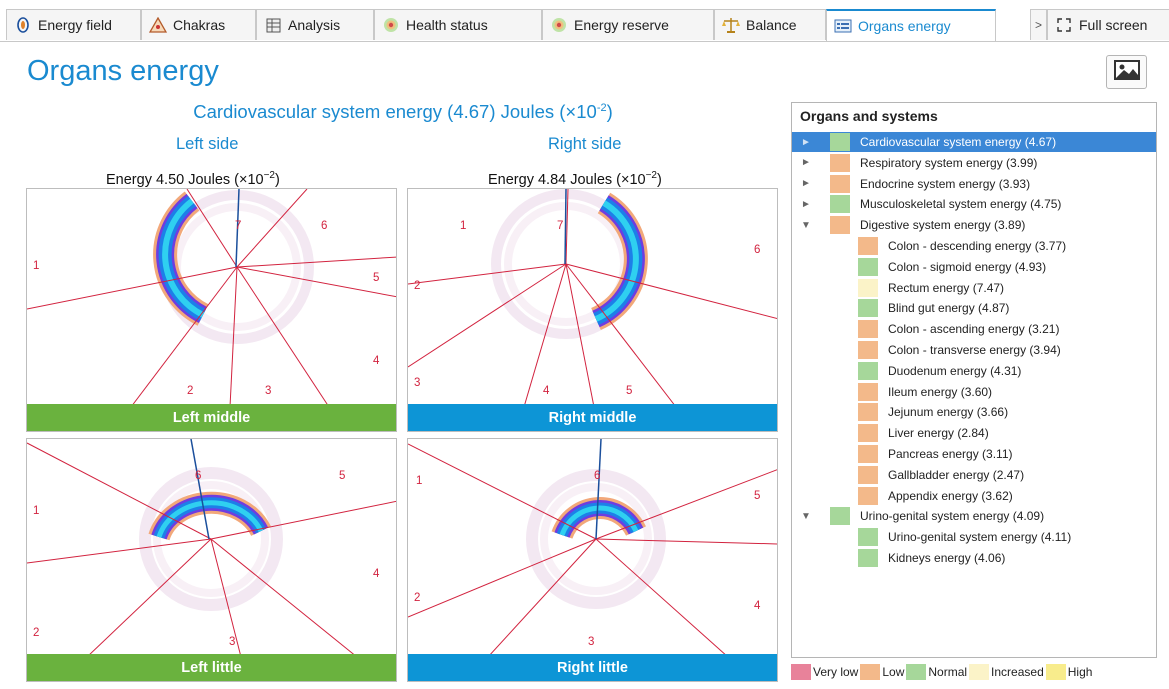 Image resolution: width=1169 pixels, height=689 pixels. I want to click on tab-scroll-button: >, so click(1038, 24).